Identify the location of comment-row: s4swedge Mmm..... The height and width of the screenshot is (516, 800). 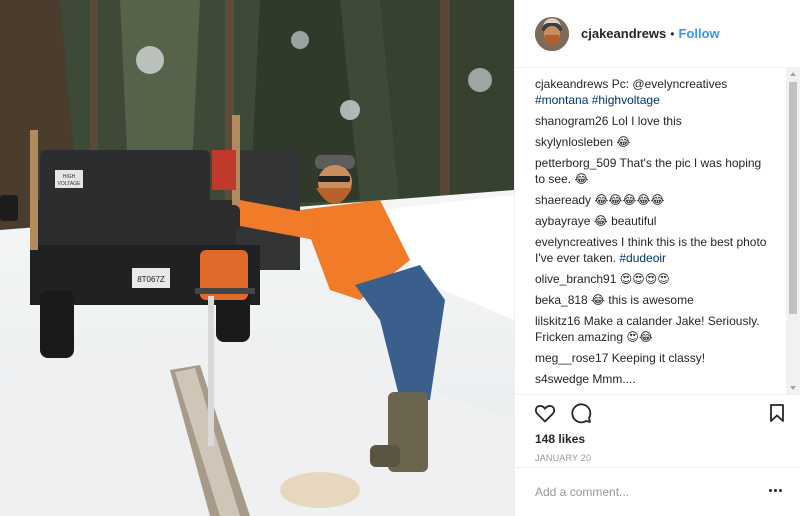
(653, 379).